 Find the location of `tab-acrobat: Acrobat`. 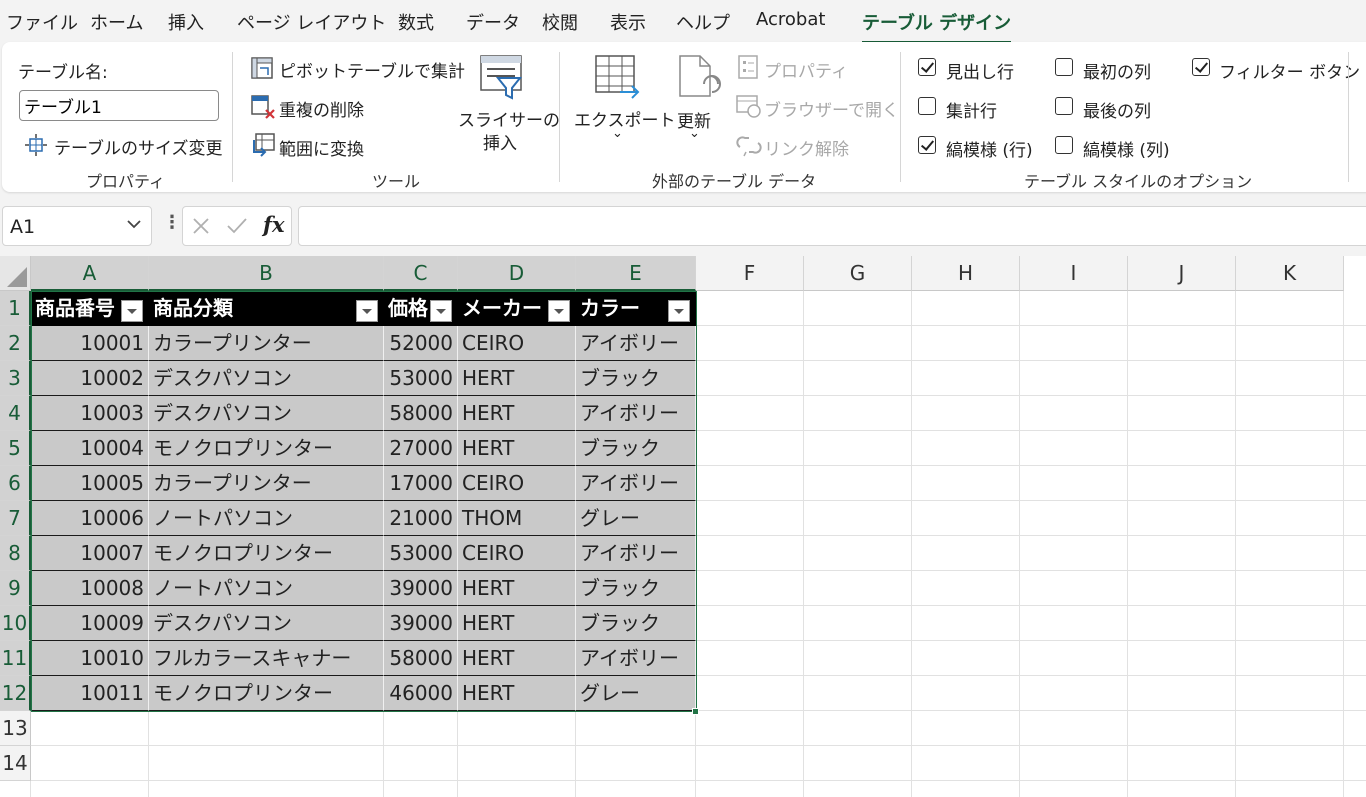

tab-acrobat: Acrobat is located at coordinates (790, 19).